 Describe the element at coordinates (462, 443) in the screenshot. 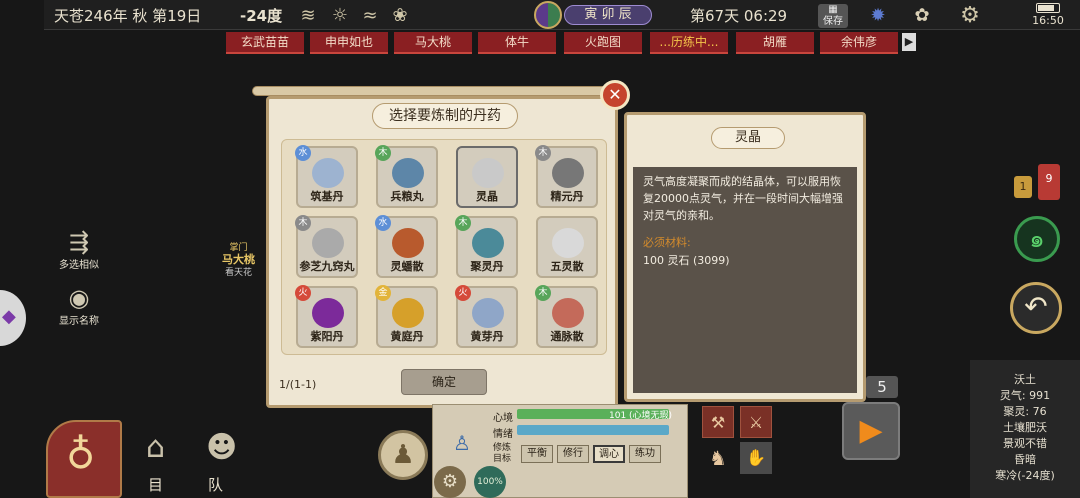

I see `meditation-icon: ♙` at that location.